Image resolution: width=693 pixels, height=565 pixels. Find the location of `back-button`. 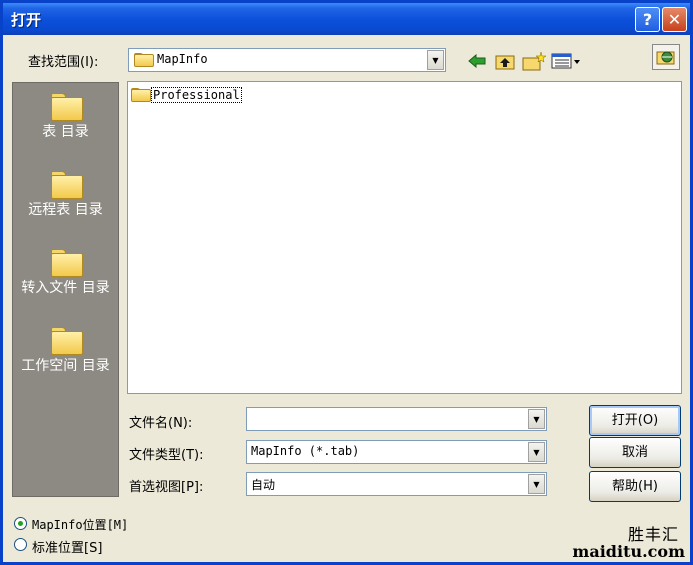

back-button is located at coordinates (477, 61).